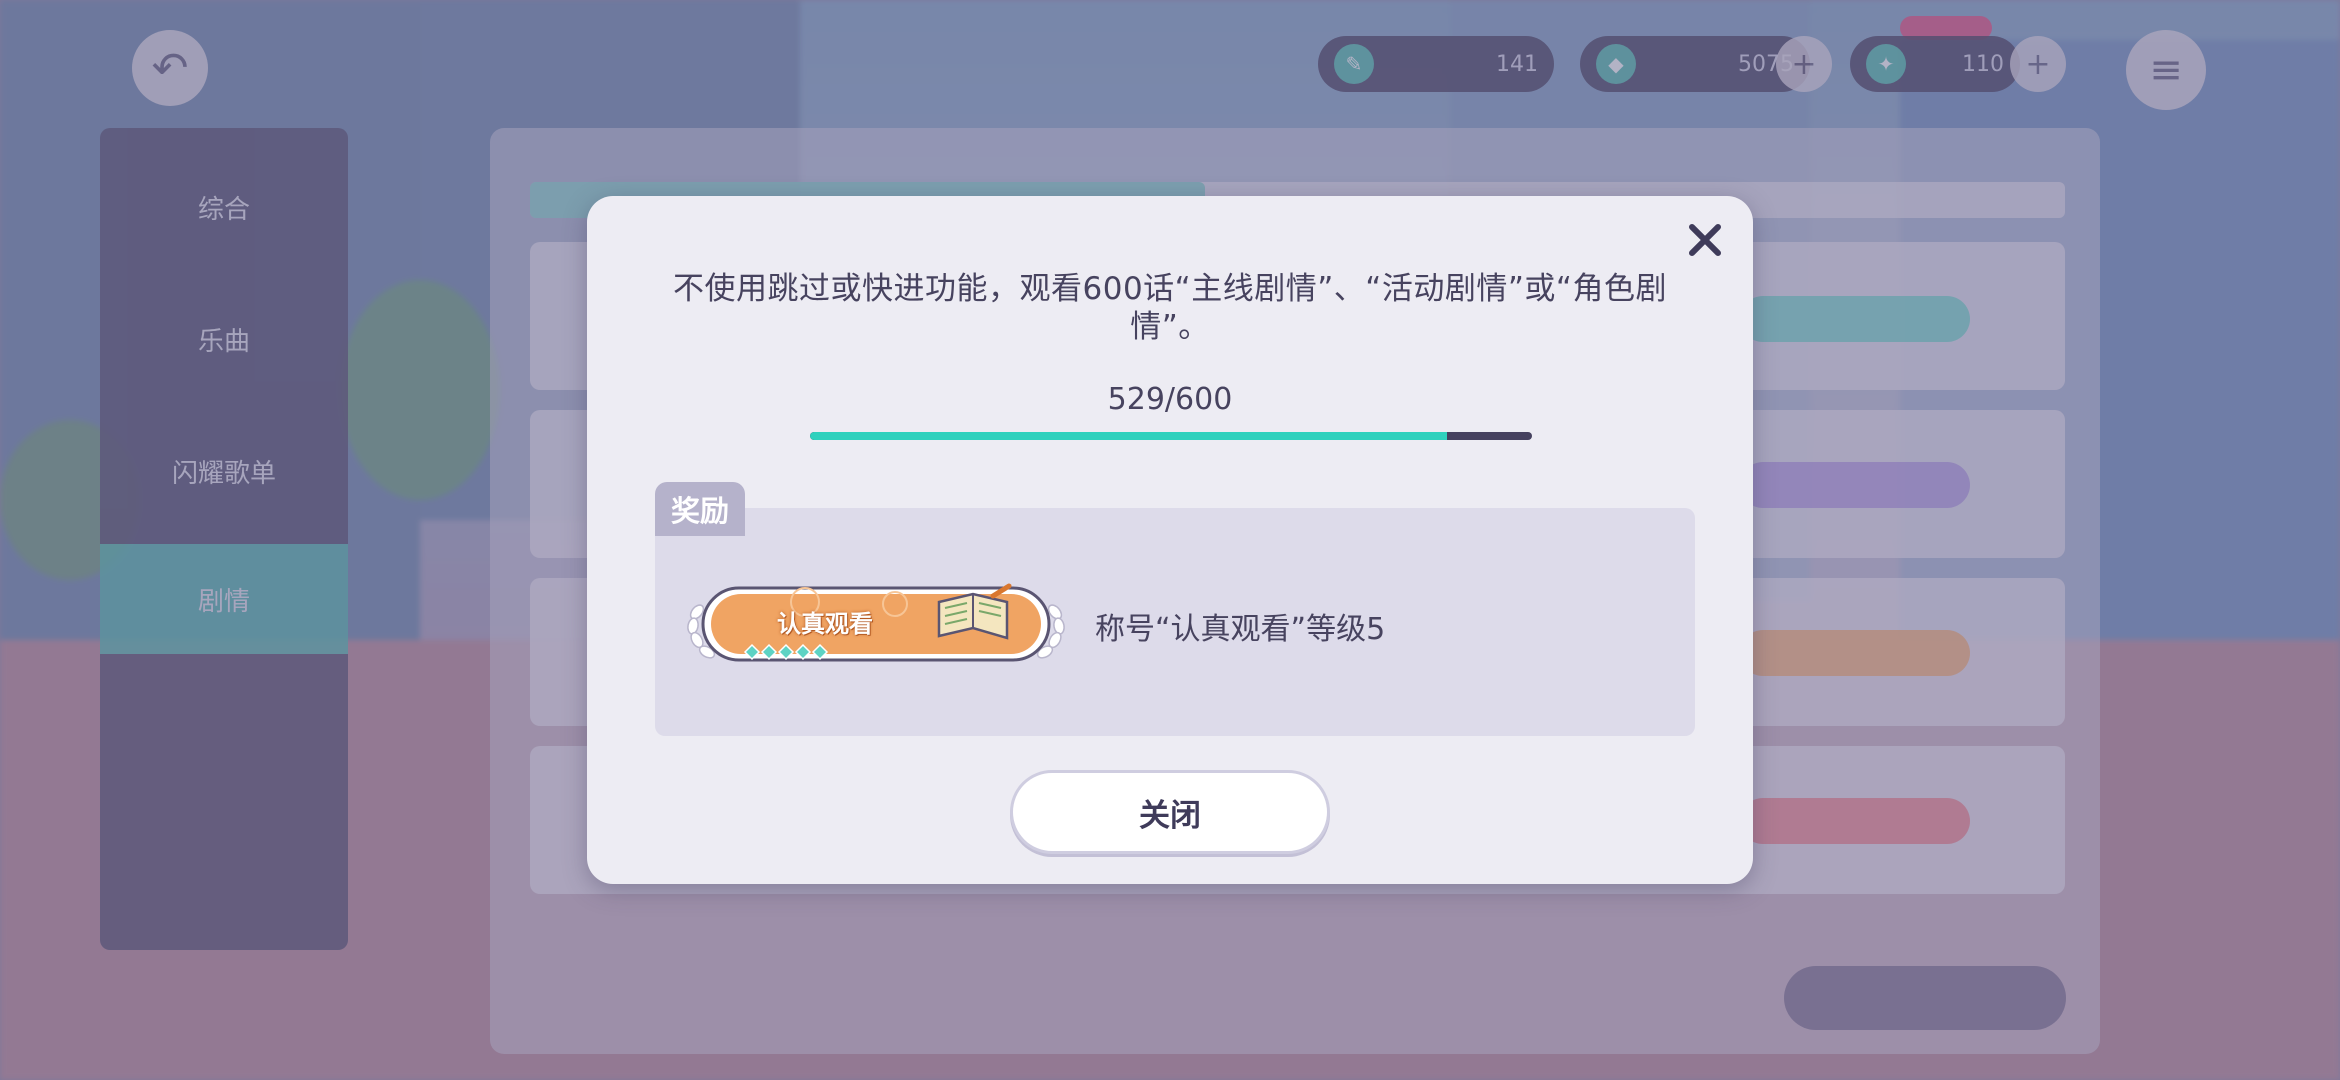 This screenshot has height=1080, width=2340. I want to click on progress-bar-fill, so click(1128, 436).